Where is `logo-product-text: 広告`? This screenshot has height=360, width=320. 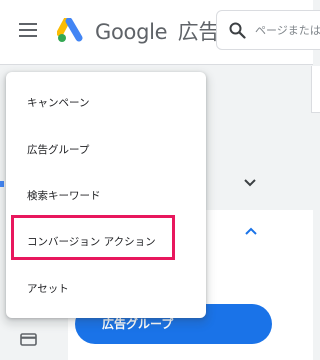
logo-product-text: 広告 is located at coordinates (198, 32).